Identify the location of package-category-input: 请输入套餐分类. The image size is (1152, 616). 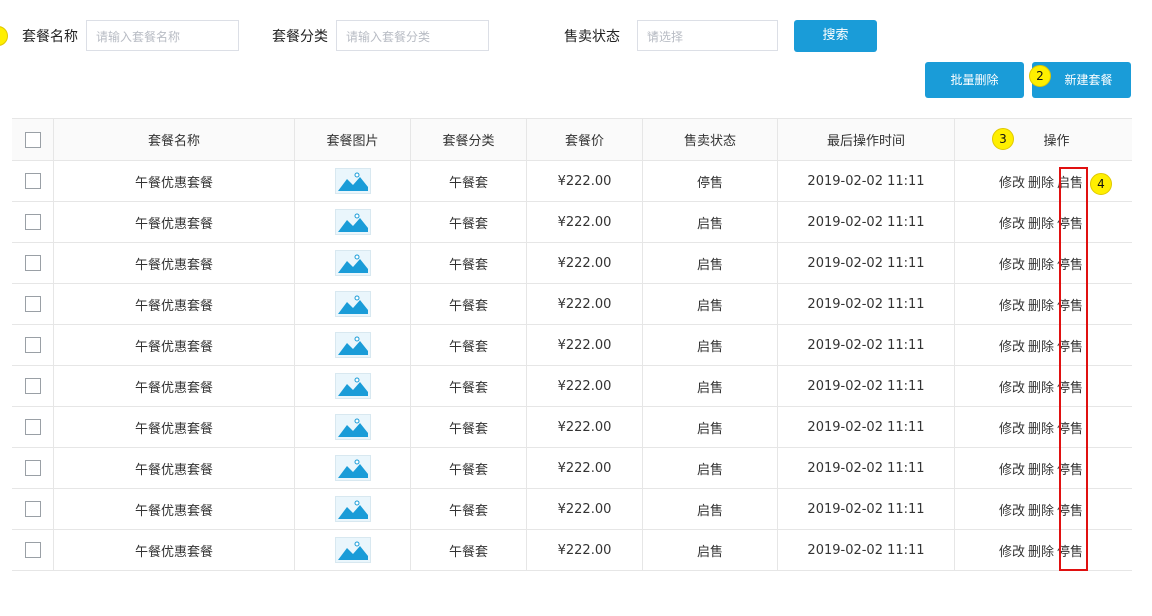
(412, 35).